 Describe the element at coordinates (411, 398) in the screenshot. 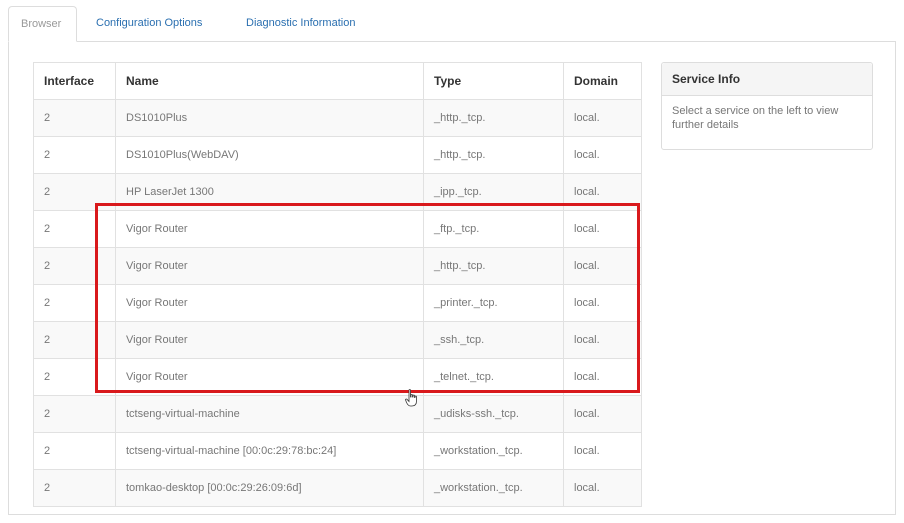

I see `hand-pointer-icon` at that location.